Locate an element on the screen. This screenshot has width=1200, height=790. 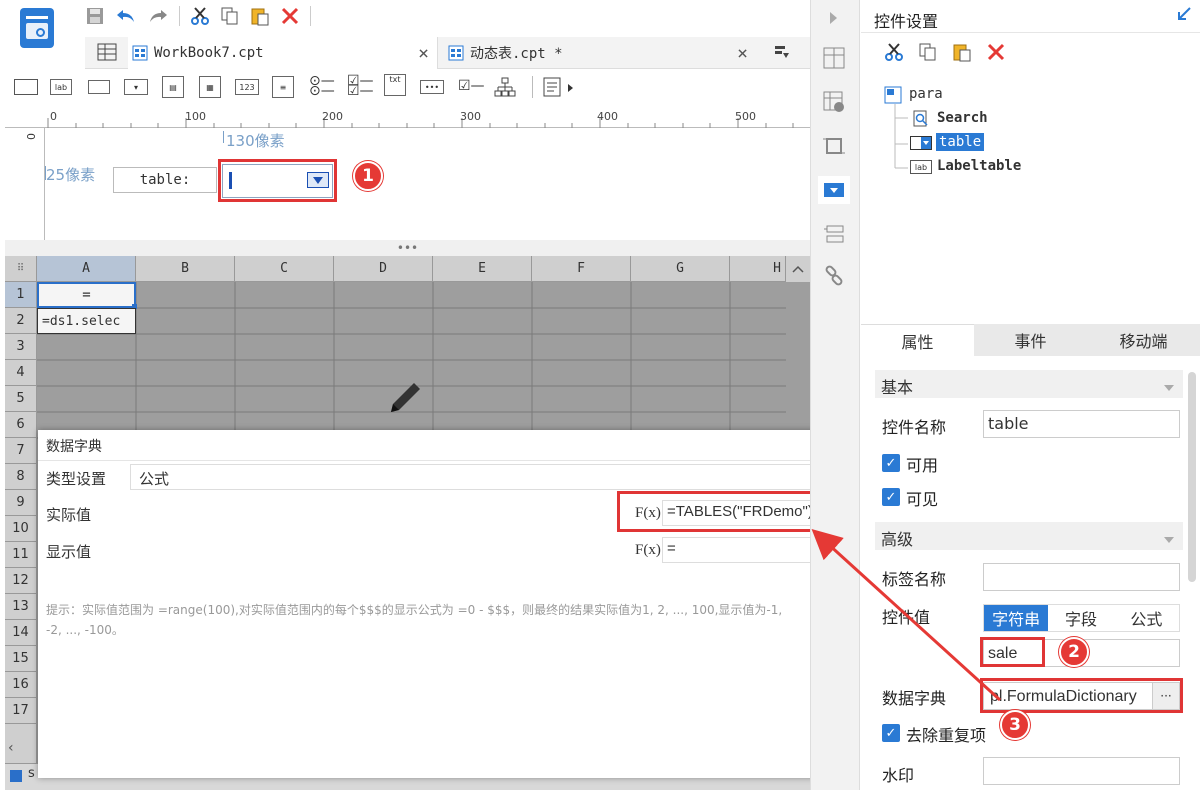
annotation-badge-3: 3 is located at coordinates (1015, 725).